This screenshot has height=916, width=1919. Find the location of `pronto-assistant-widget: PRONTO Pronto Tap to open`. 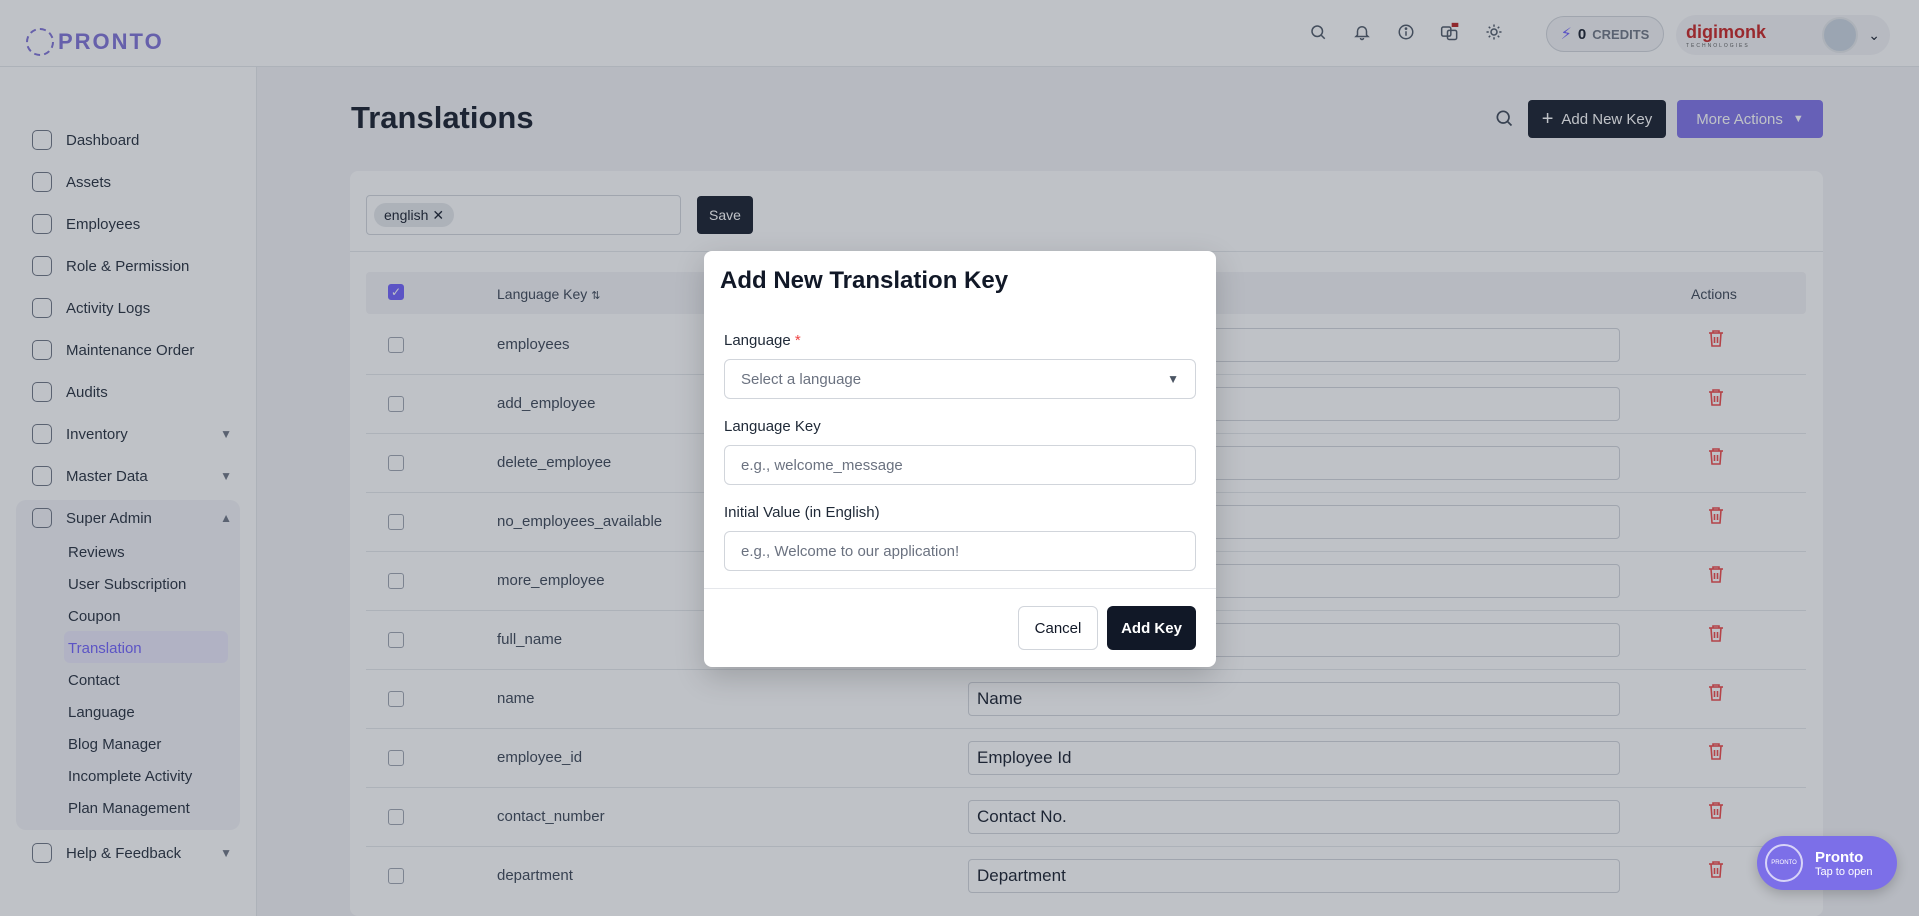

pronto-assistant-widget: PRONTO Pronto Tap to open is located at coordinates (1827, 863).